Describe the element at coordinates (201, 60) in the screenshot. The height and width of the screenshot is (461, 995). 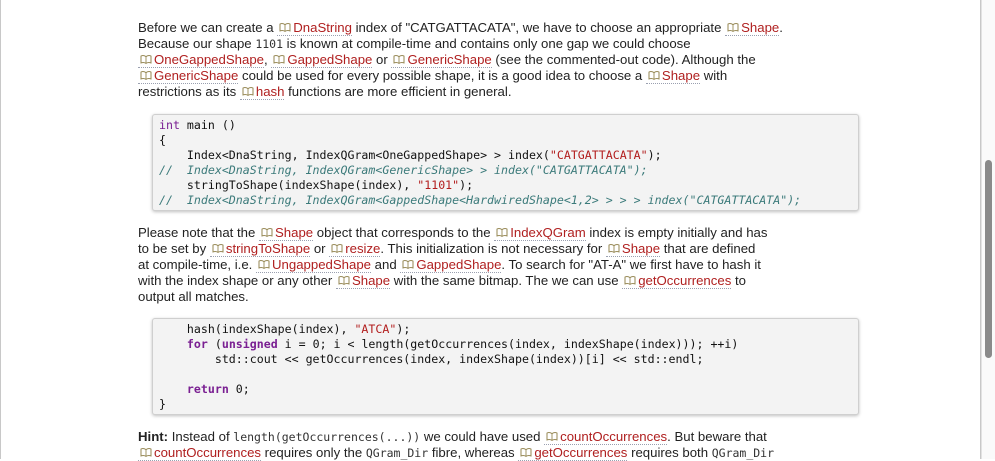
I see `link-onegappedshape: OneGappedShape` at that location.